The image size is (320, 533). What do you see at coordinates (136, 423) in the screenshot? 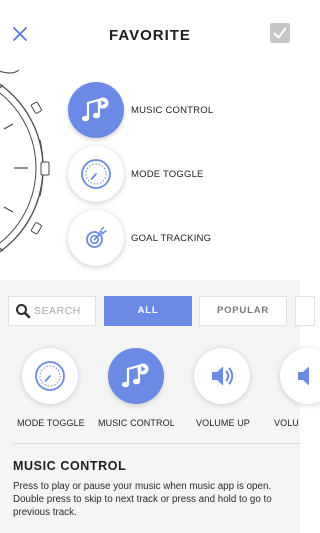
I see `function-label: MUSIC CONTROL` at bounding box center [136, 423].